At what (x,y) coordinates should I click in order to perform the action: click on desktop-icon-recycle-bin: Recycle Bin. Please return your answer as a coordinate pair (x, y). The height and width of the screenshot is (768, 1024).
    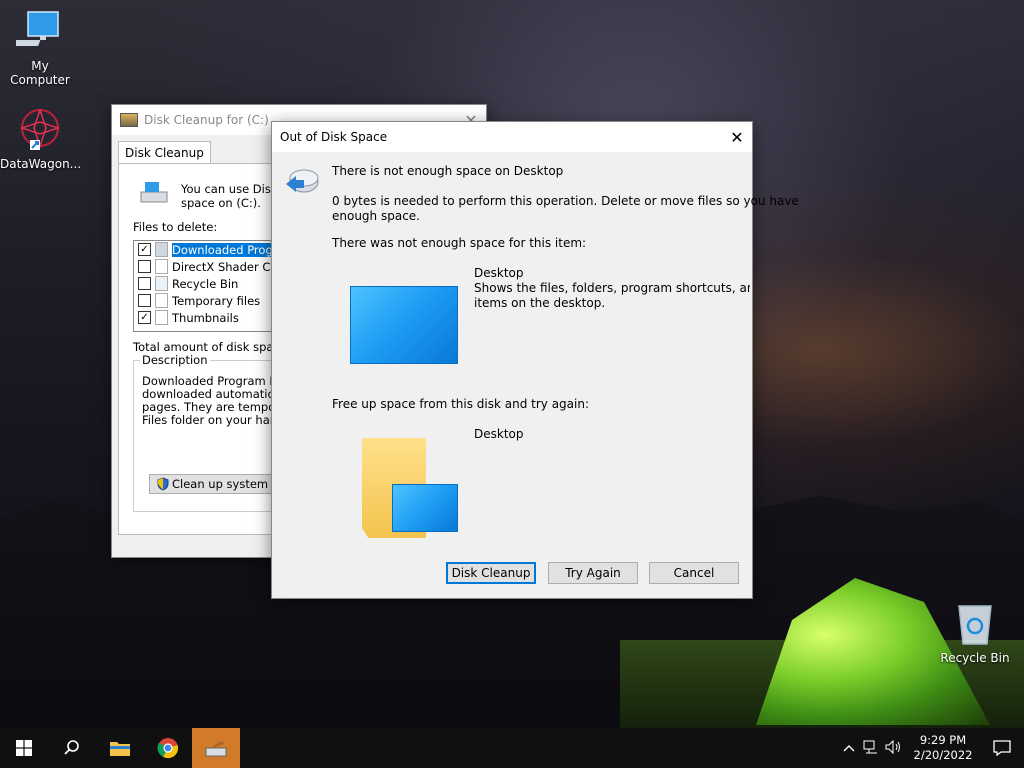
    Looking at the image, I should click on (975, 632).